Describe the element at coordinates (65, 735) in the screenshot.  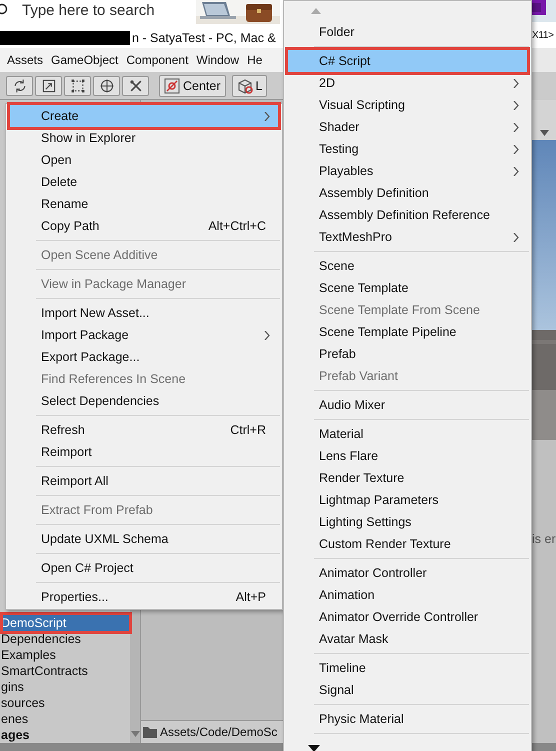
I see `tree-item: ages` at that location.